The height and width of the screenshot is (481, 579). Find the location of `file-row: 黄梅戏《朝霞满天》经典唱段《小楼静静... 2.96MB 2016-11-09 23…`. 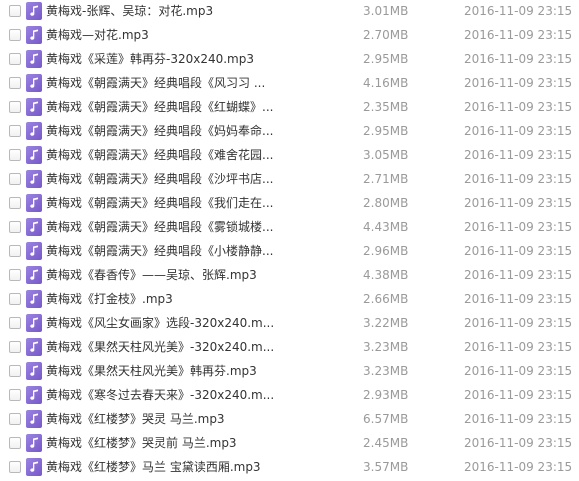

file-row: 黄梅戏《朝霞满天》经典唱段《小楼静静... 2.96MB 2016-11-09 23… is located at coordinates (289, 252).